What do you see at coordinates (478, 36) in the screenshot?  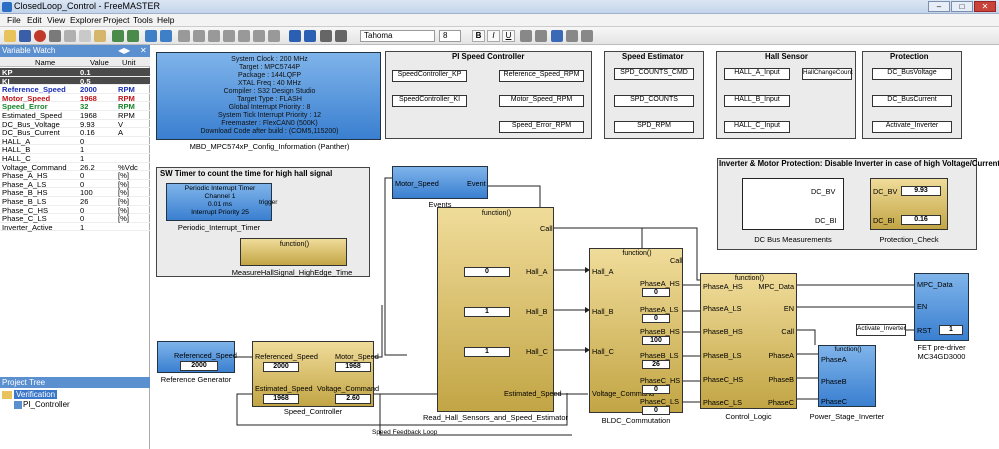 I see `bold-button: B` at bounding box center [478, 36].